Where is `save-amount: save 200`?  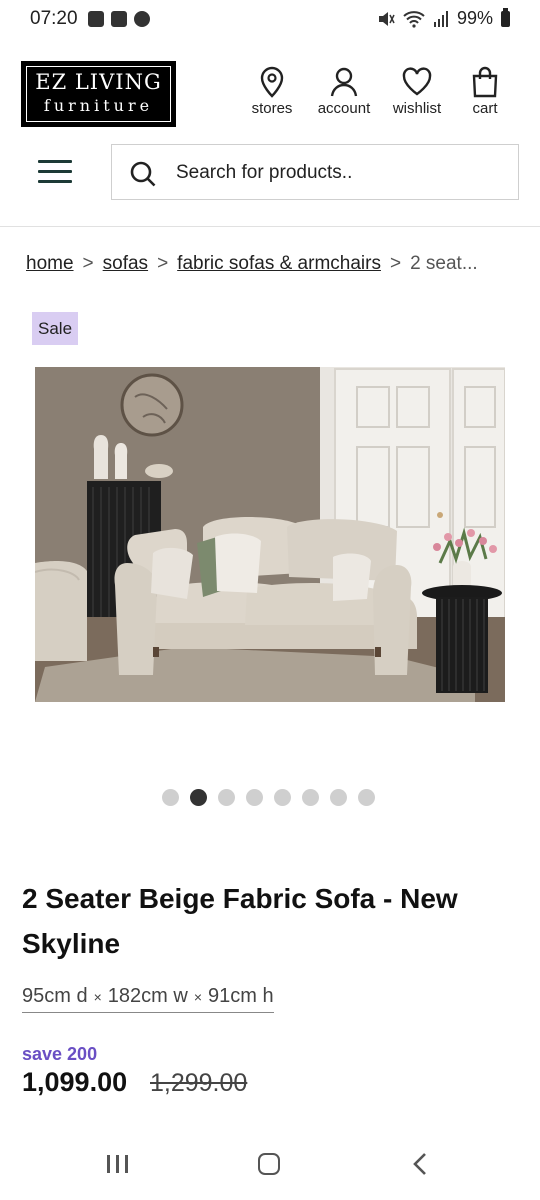
save-amount: save 200 is located at coordinates (60, 1054).